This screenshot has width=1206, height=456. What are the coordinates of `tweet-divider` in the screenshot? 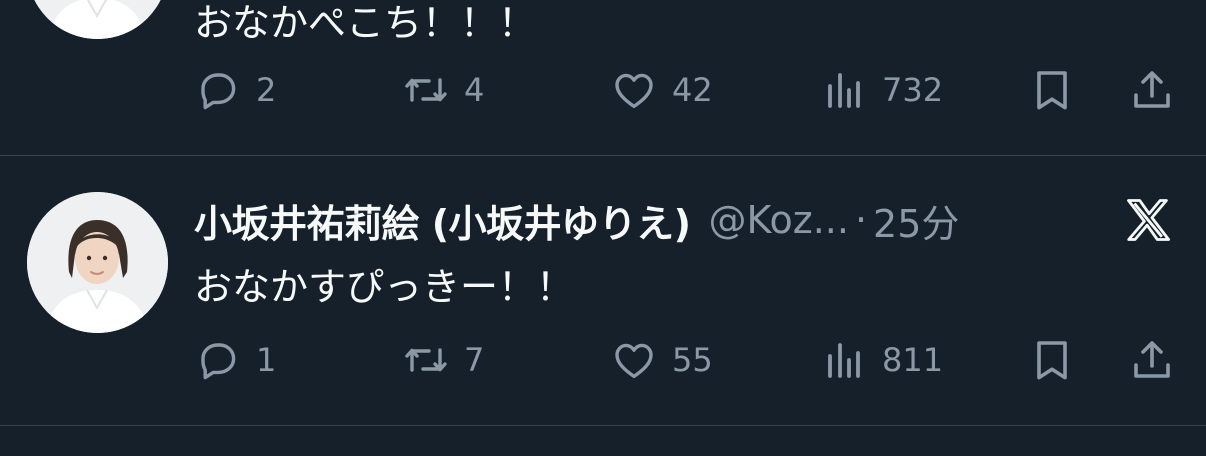 It's located at (603, 425).